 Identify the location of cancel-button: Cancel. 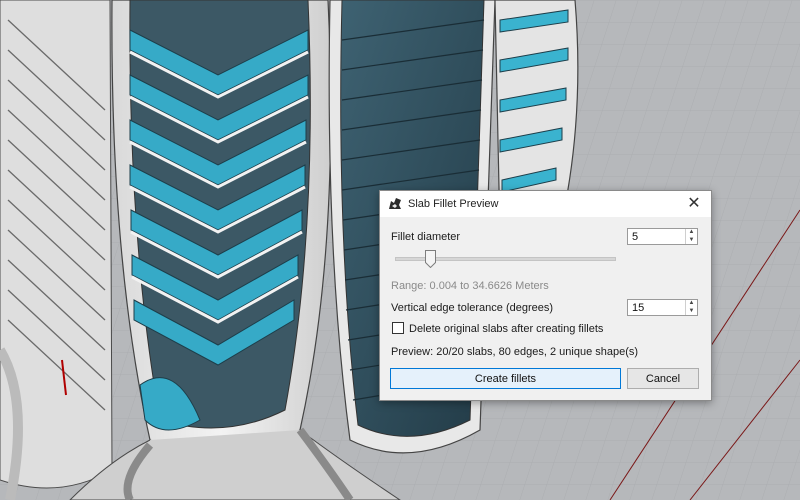
(663, 378).